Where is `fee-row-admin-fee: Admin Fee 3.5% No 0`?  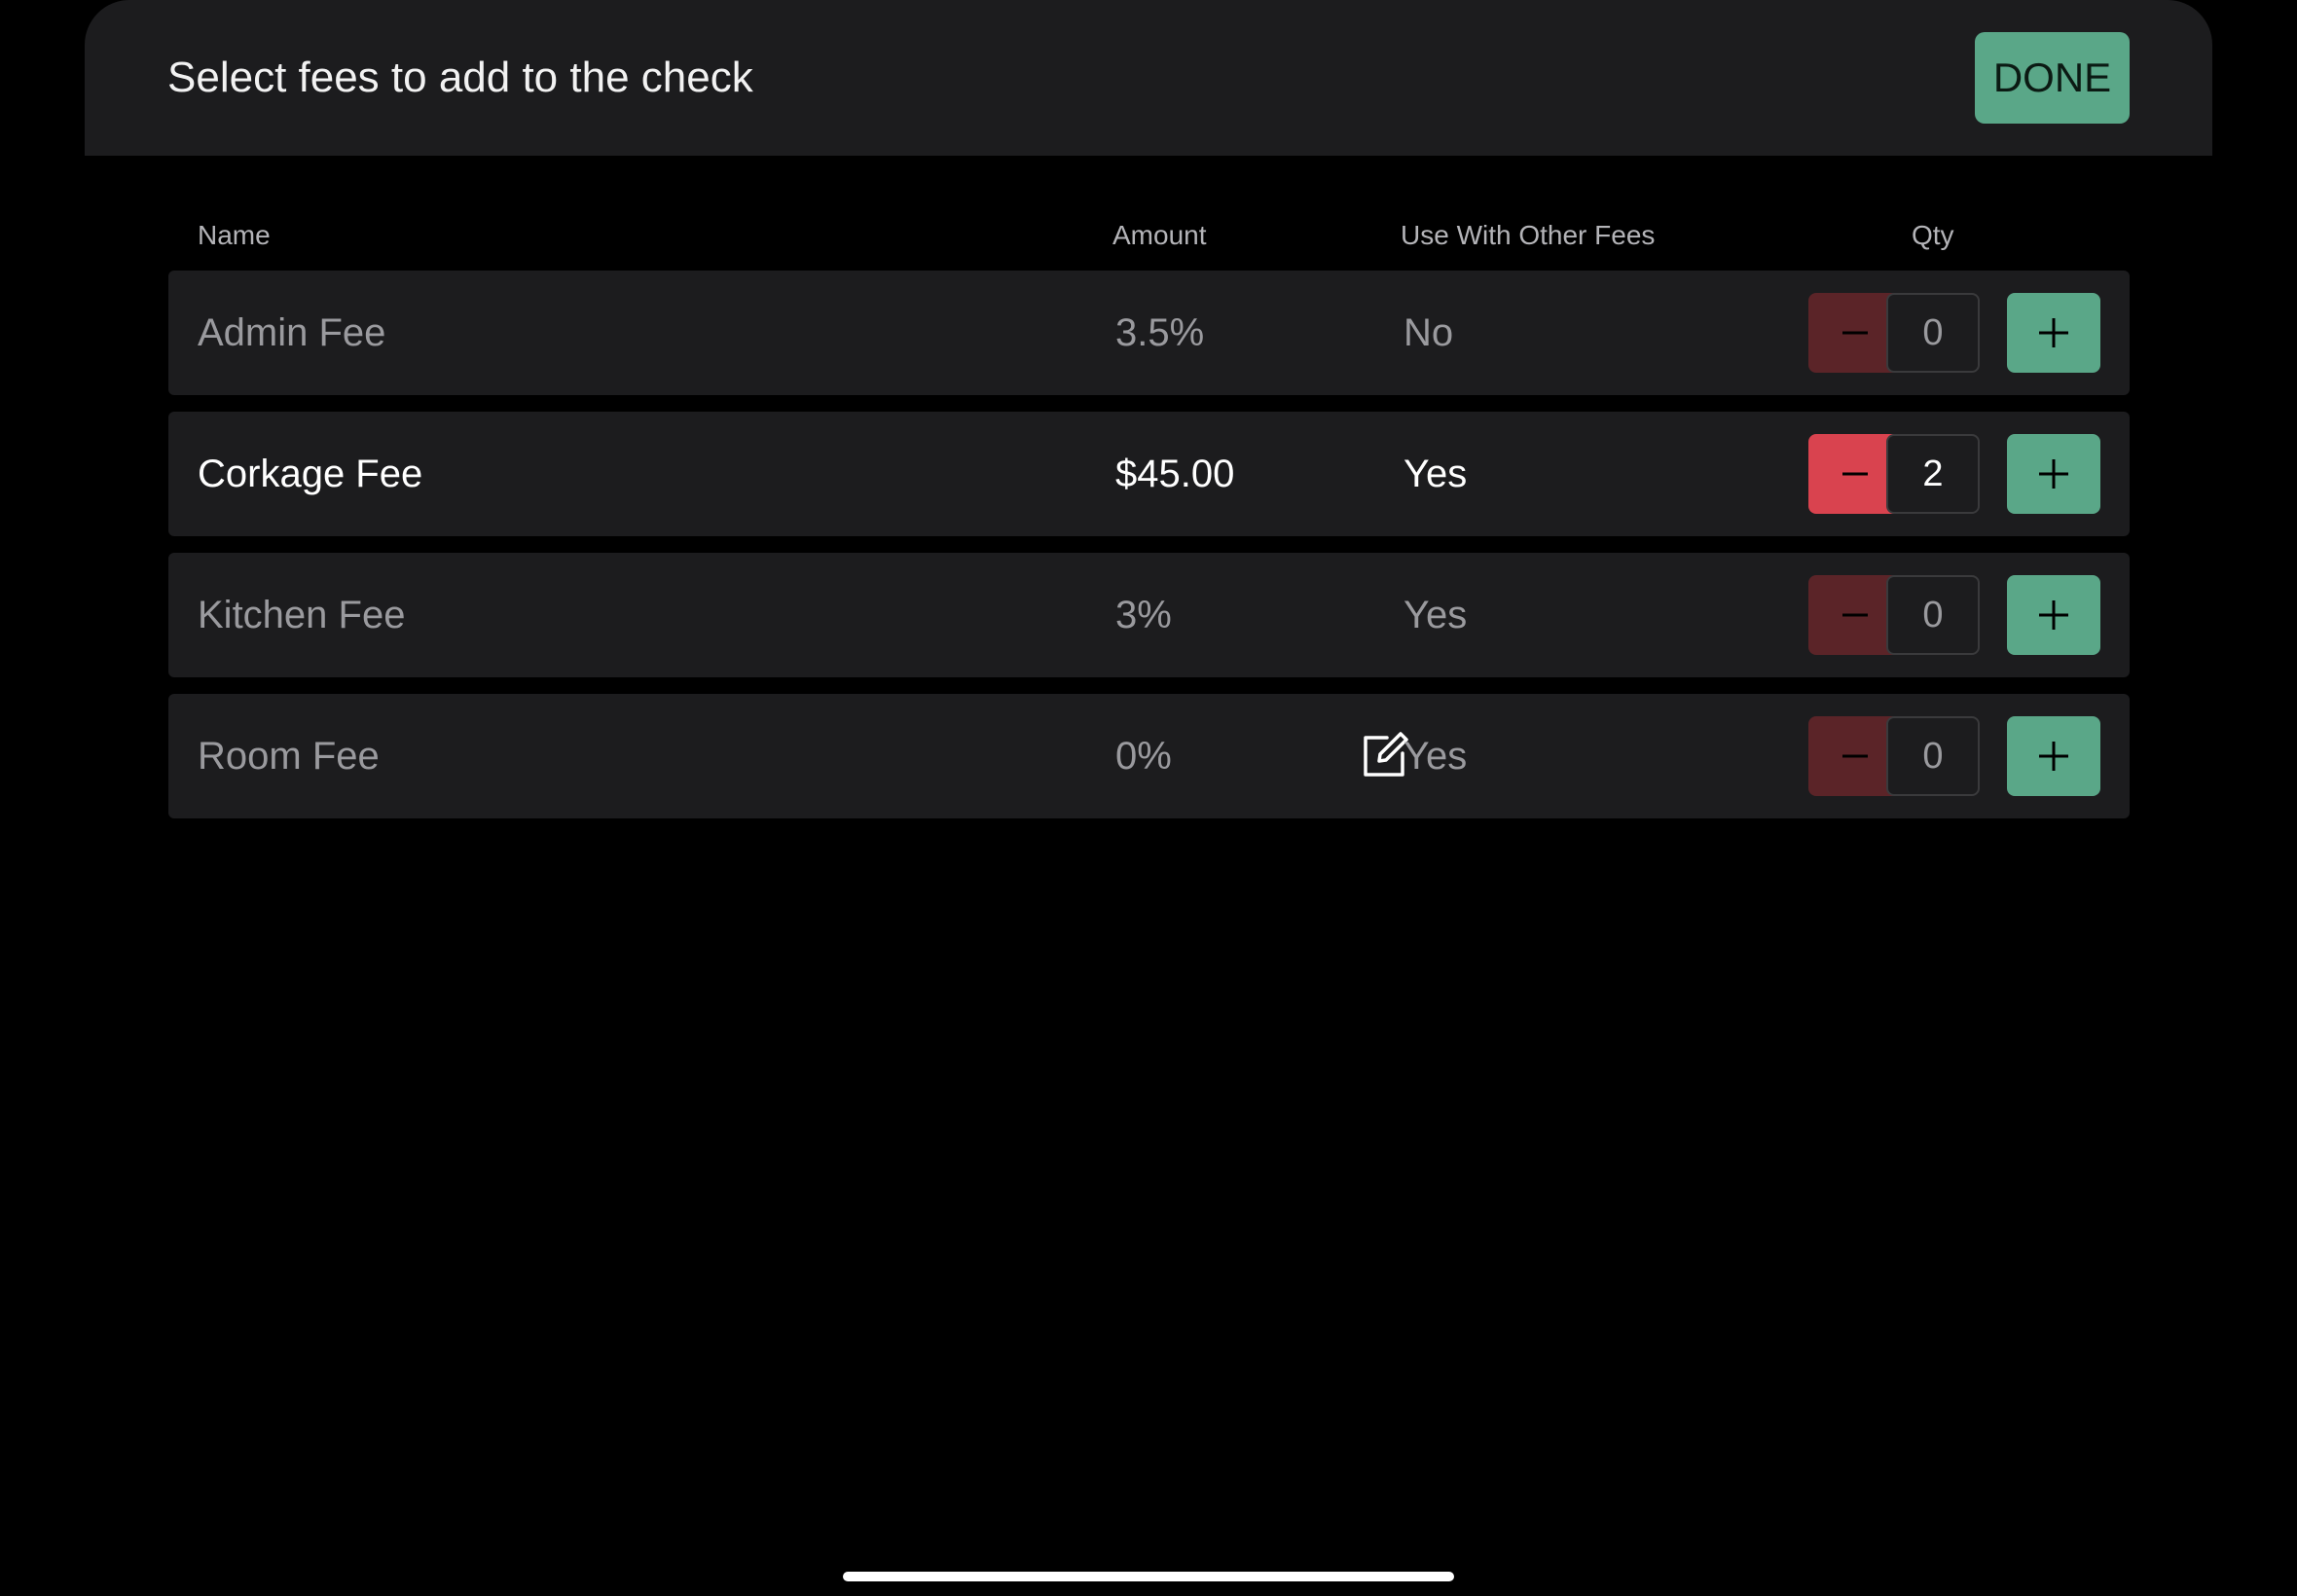
fee-row-admin-fee: Admin Fee 3.5% No 0 is located at coordinates (1149, 333).